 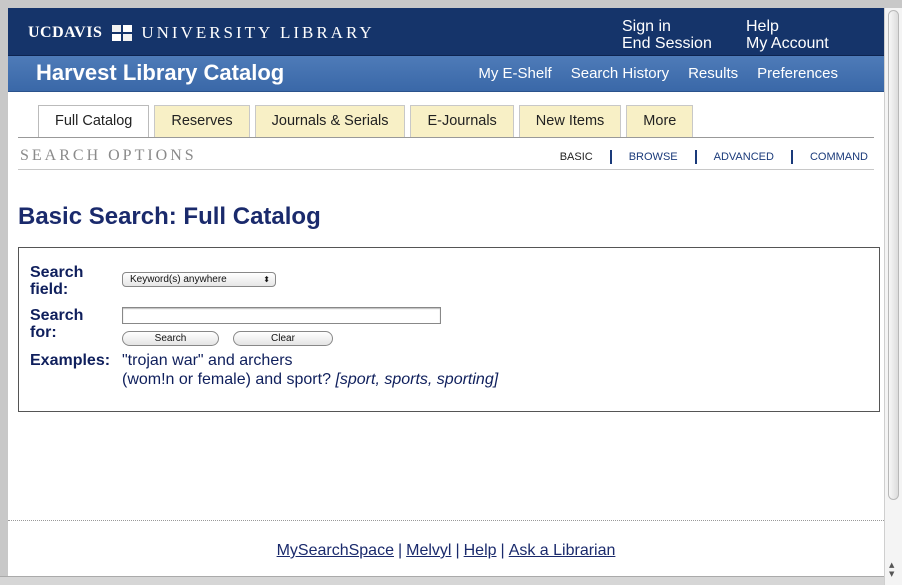 I want to click on select-arrows-icon: ⬍, so click(x=266, y=279).